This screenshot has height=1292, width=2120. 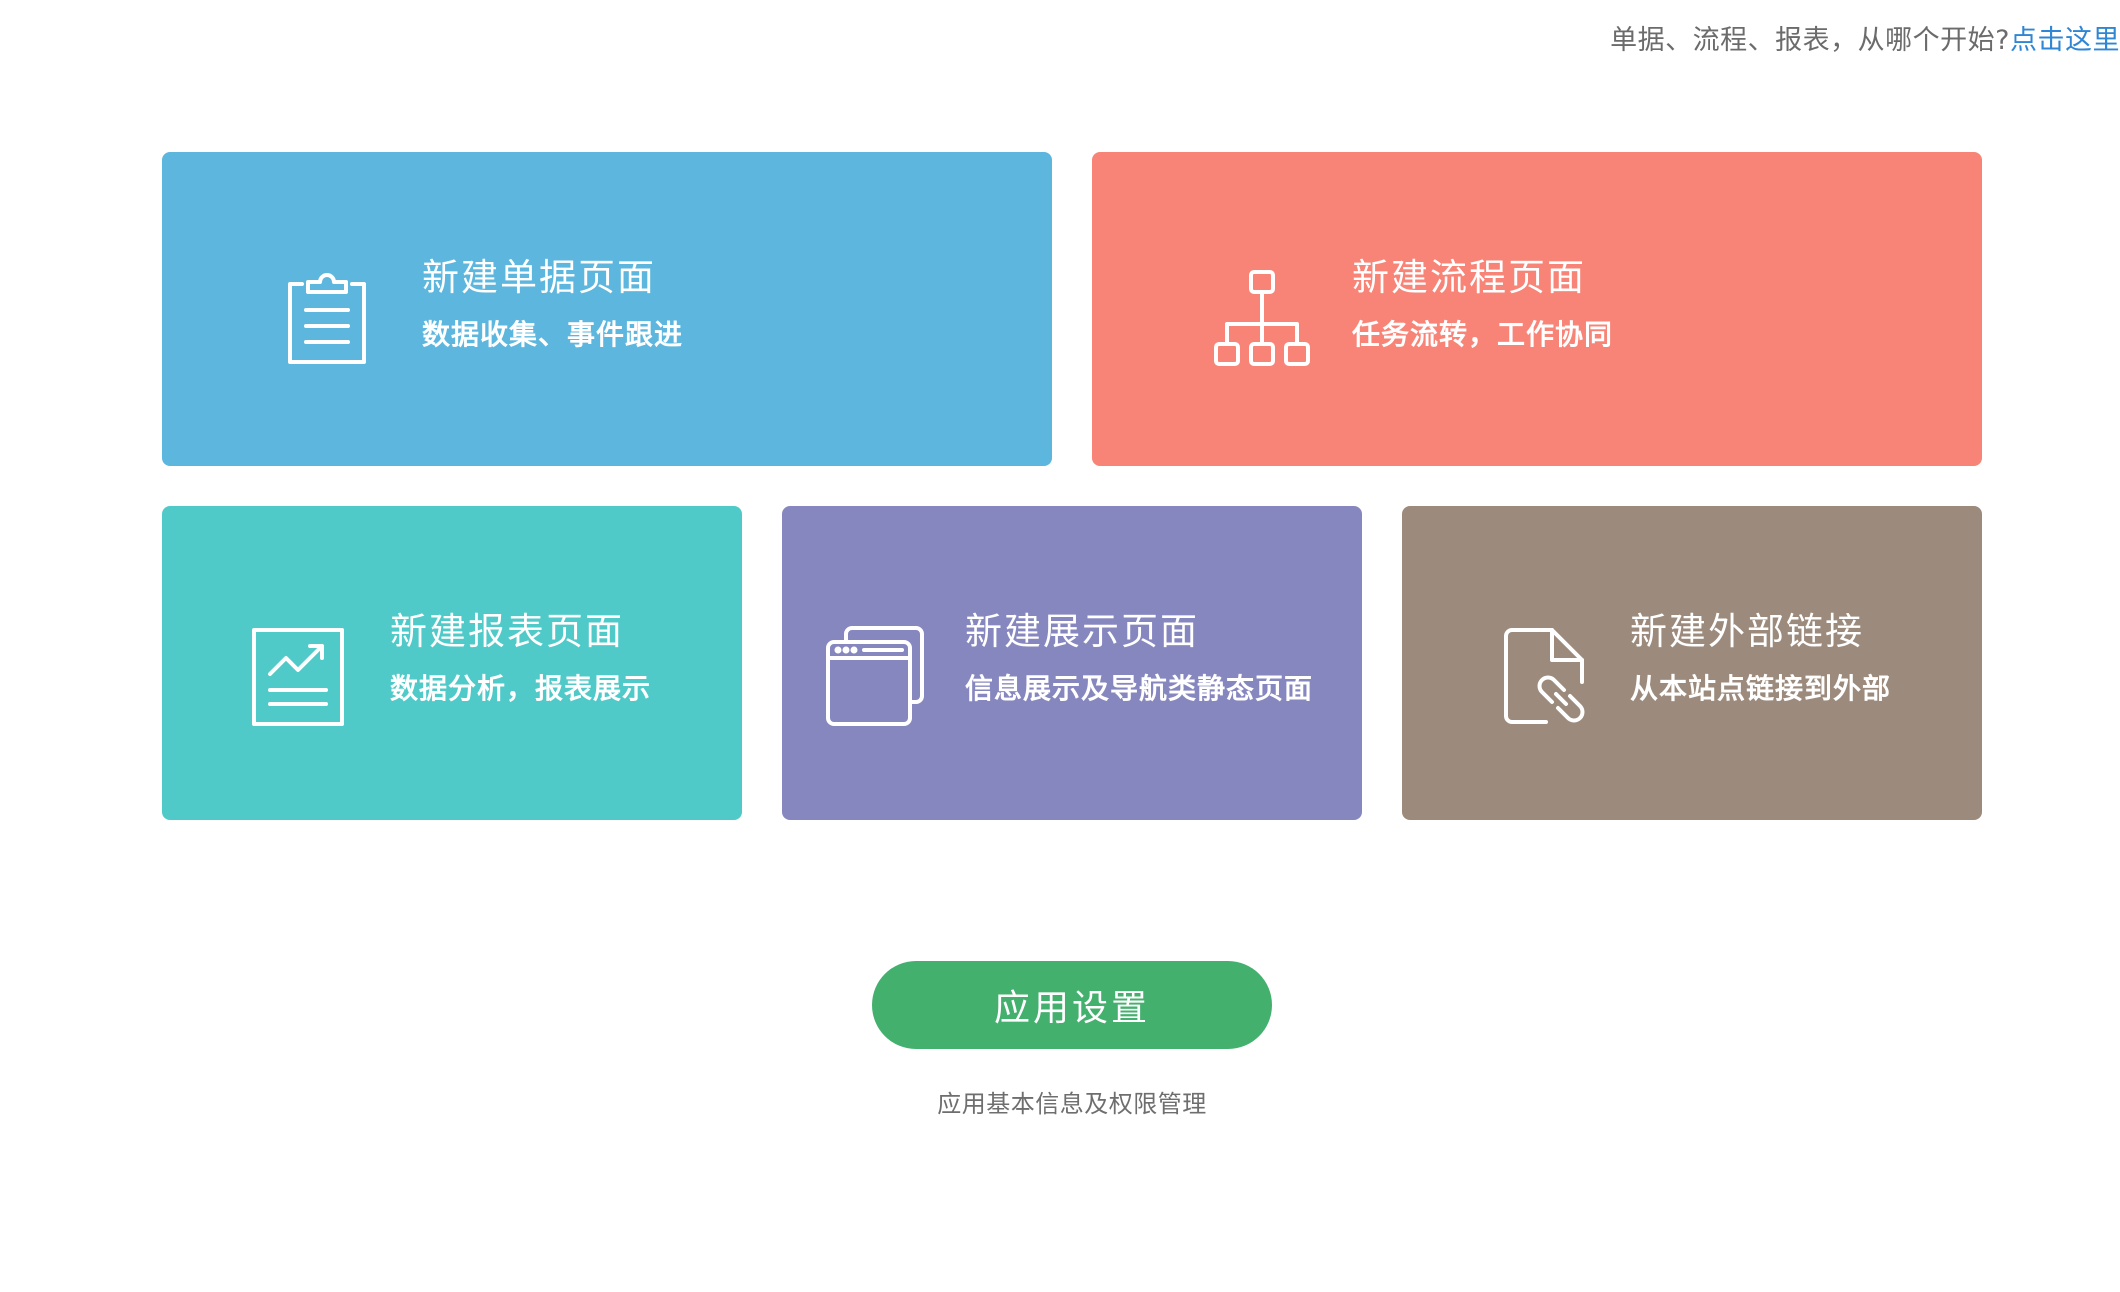 What do you see at coordinates (539, 277) in the screenshot?
I see `card-title: 新建单据页面` at bounding box center [539, 277].